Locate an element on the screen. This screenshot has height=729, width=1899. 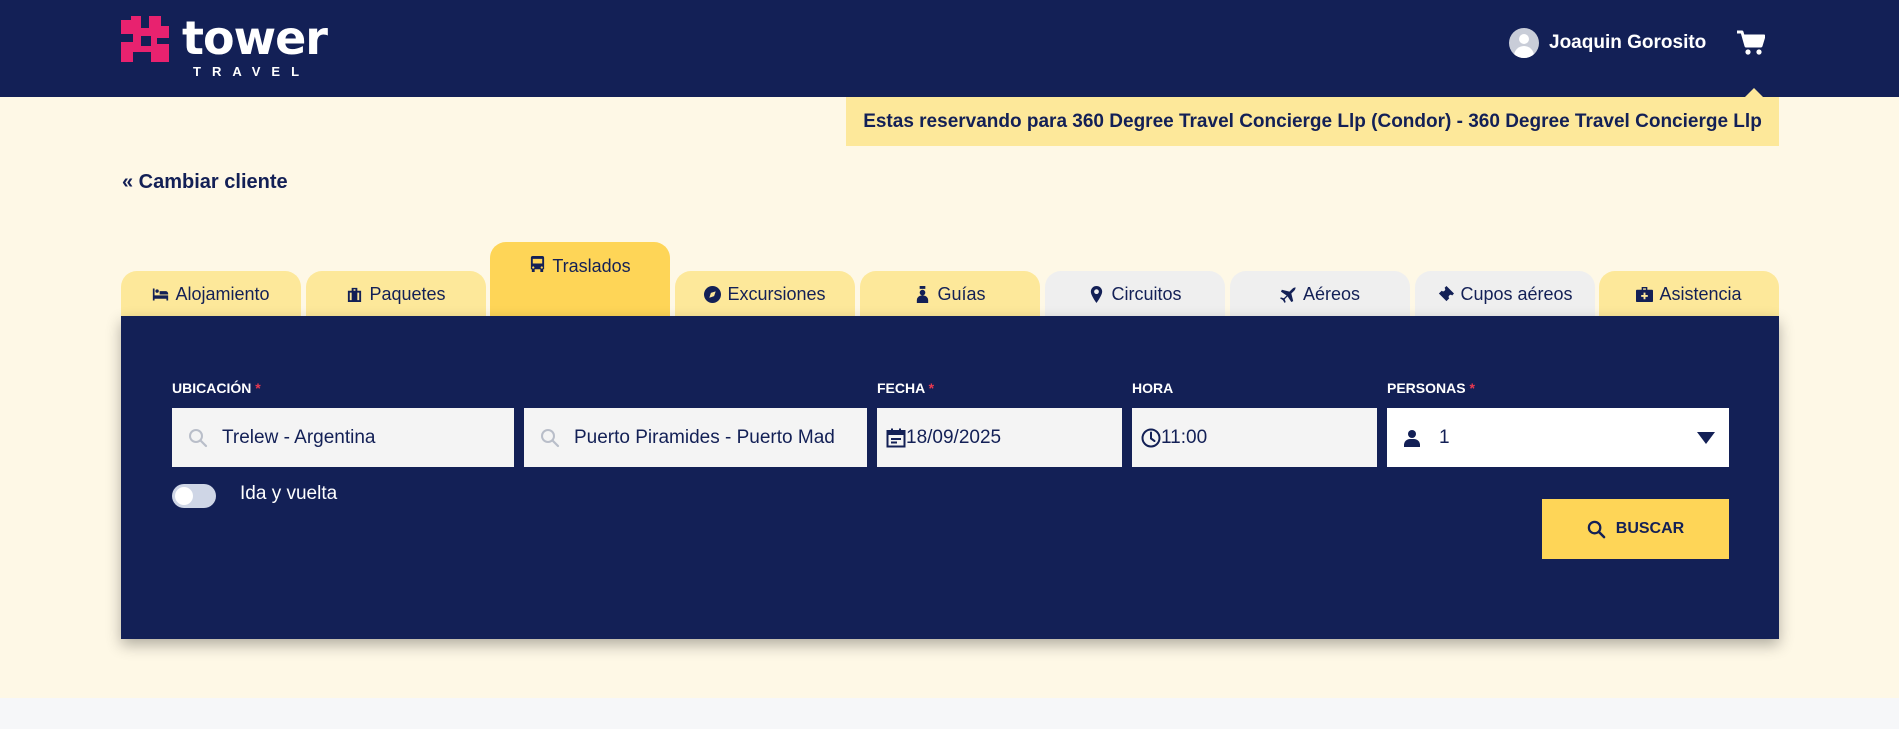
tower-travel-logo: tower TRAVEL is located at coordinates (224, 46).